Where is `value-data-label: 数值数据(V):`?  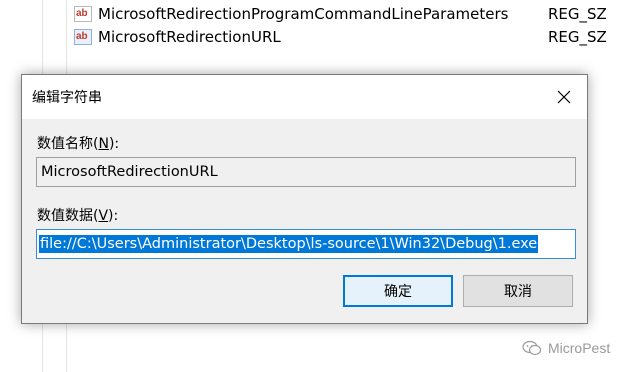
value-data-label: 数值数据(V): is located at coordinates (78, 216).